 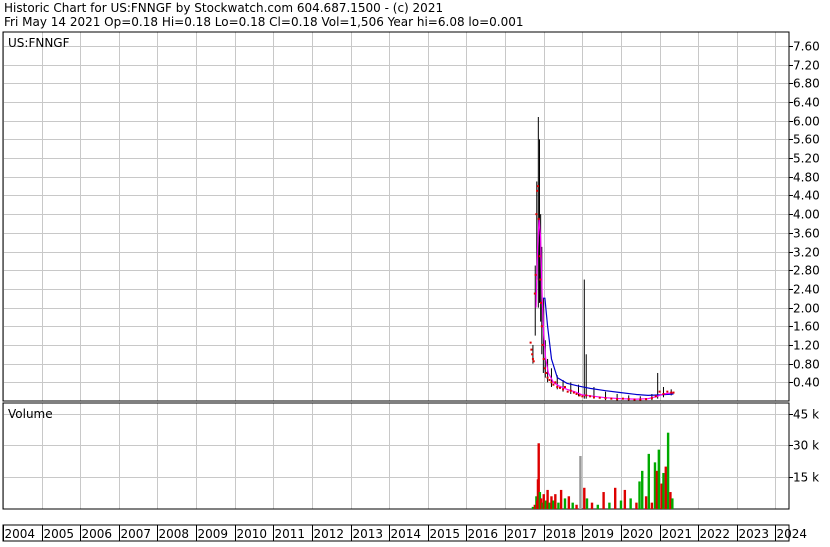 What do you see at coordinates (445, 534) in the screenshot?
I see `x-tick-label: 2015` at bounding box center [445, 534].